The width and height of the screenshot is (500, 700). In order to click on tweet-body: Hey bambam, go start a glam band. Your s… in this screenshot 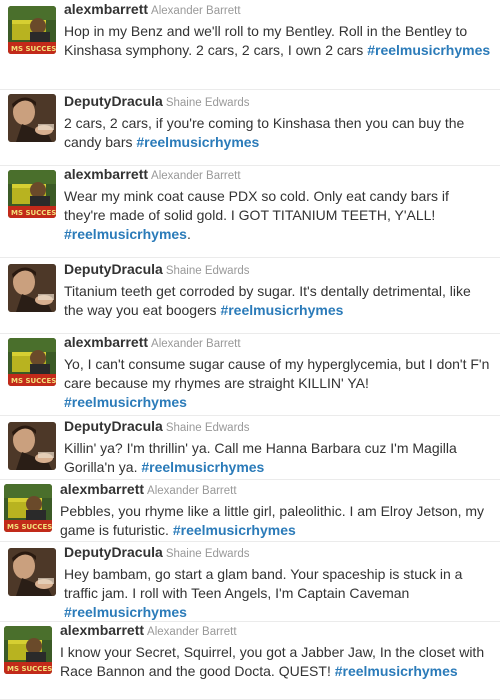, I will do `click(263, 583)`.